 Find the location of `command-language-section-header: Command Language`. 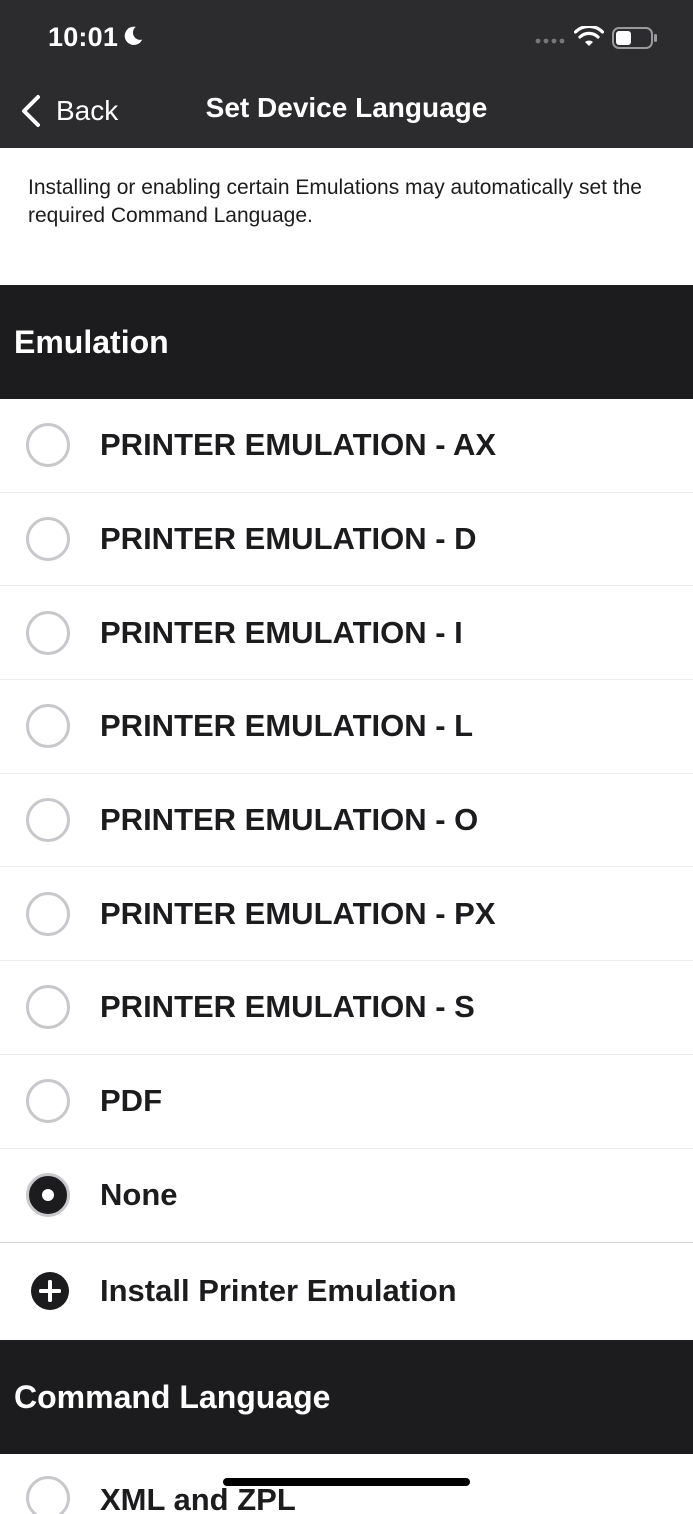

command-language-section-header: Command Language is located at coordinates (346, 1397).